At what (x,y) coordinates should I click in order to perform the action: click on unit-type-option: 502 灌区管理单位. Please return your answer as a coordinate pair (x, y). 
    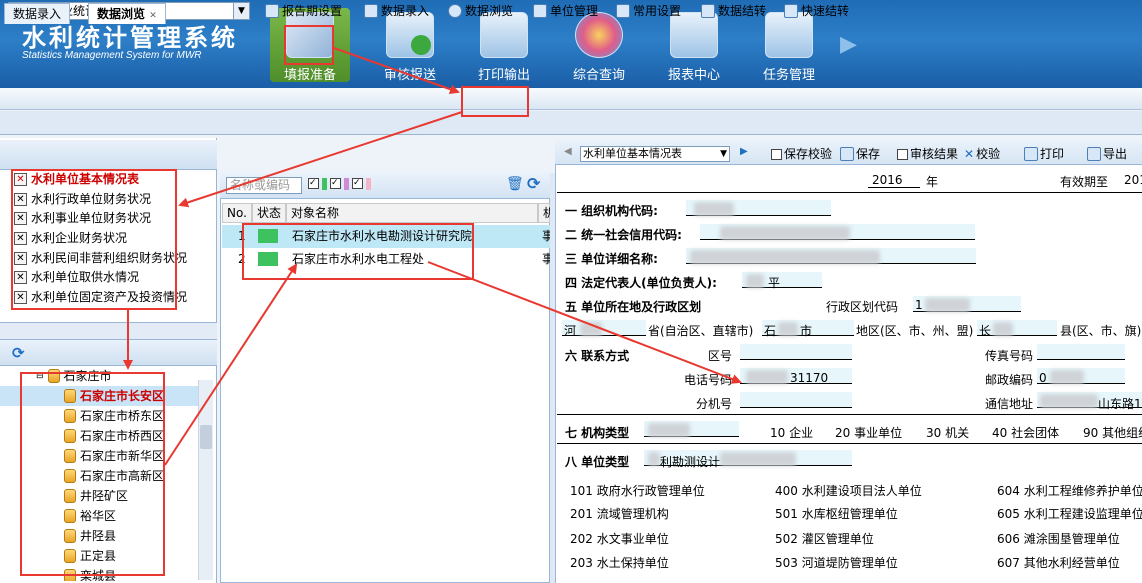
    Looking at the image, I should click on (824, 539).